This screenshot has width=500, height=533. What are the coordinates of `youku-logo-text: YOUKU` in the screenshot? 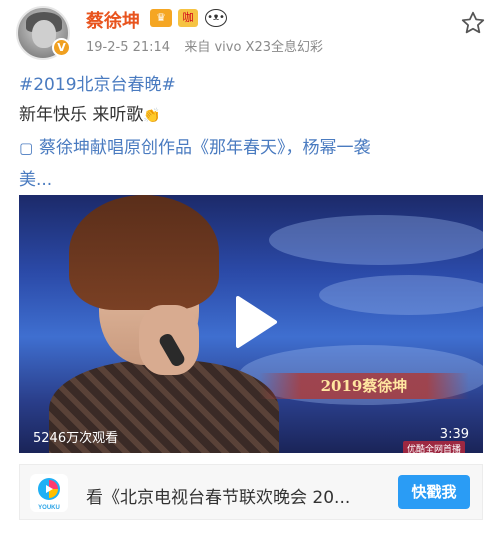 It's located at (49, 508).